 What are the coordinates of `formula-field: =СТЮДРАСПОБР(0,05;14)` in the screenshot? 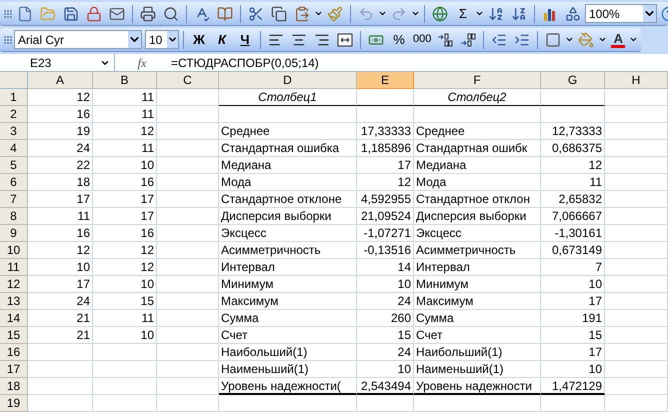 It's located at (244, 63).